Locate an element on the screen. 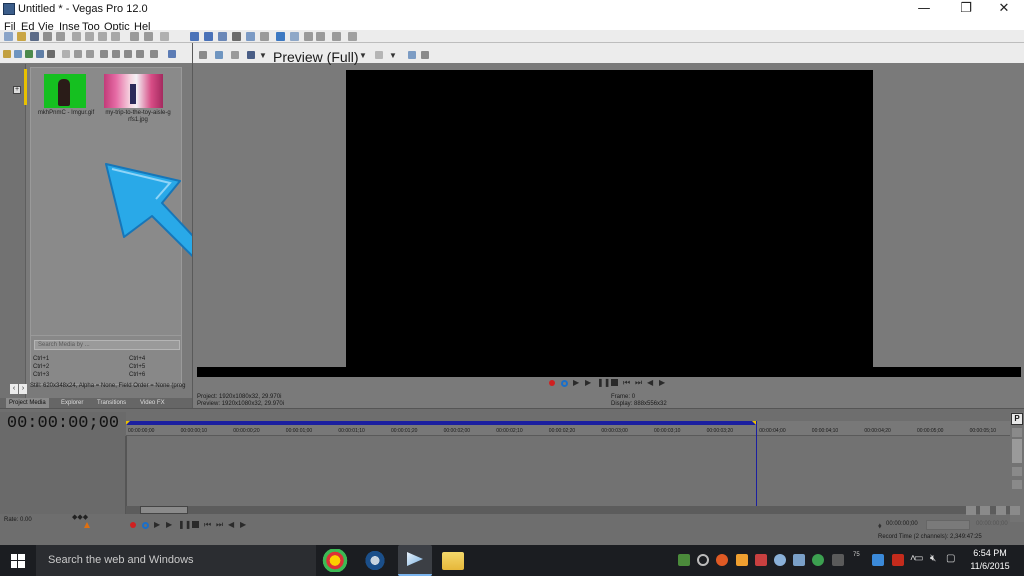  network-icon: ▭ is located at coordinates (918, 558).